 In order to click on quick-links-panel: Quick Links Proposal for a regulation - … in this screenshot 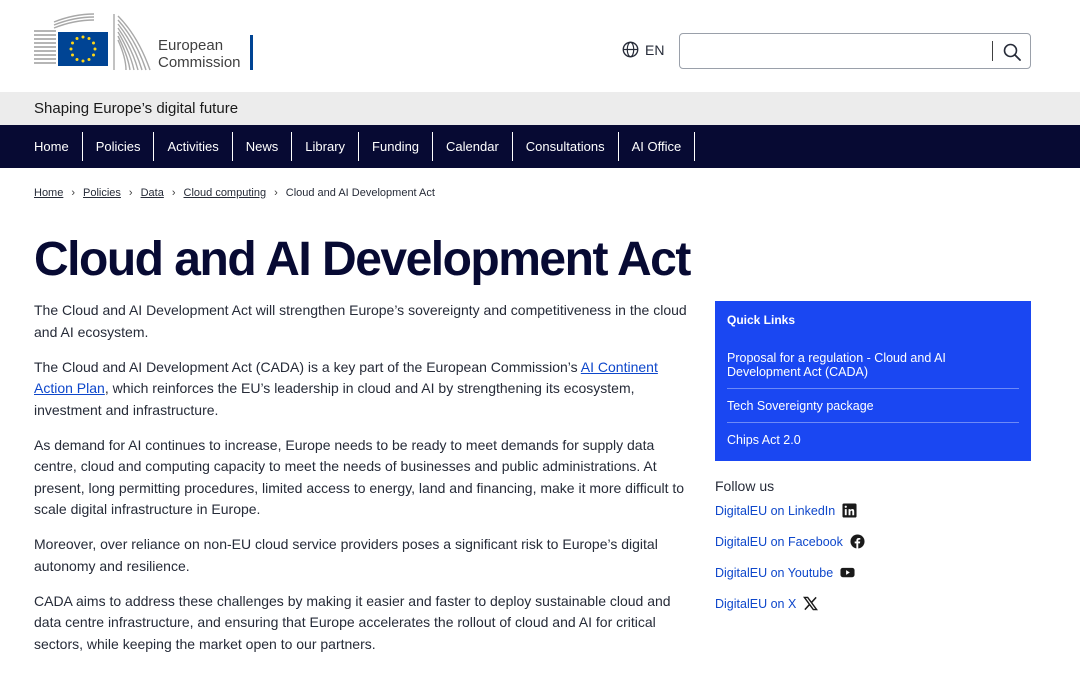, I will do `click(873, 381)`.